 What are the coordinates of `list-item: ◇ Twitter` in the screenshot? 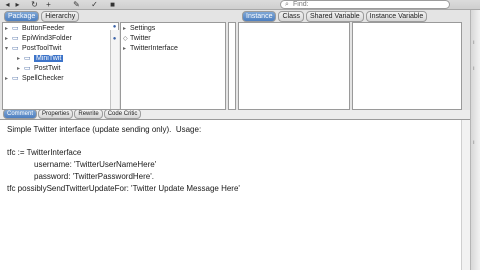 It's located at (174, 39).